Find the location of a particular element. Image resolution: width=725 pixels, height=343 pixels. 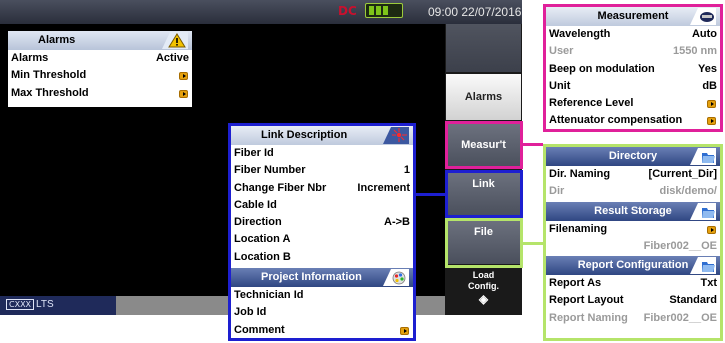

report-layout-row: Report Layout Standard is located at coordinates (633, 300).